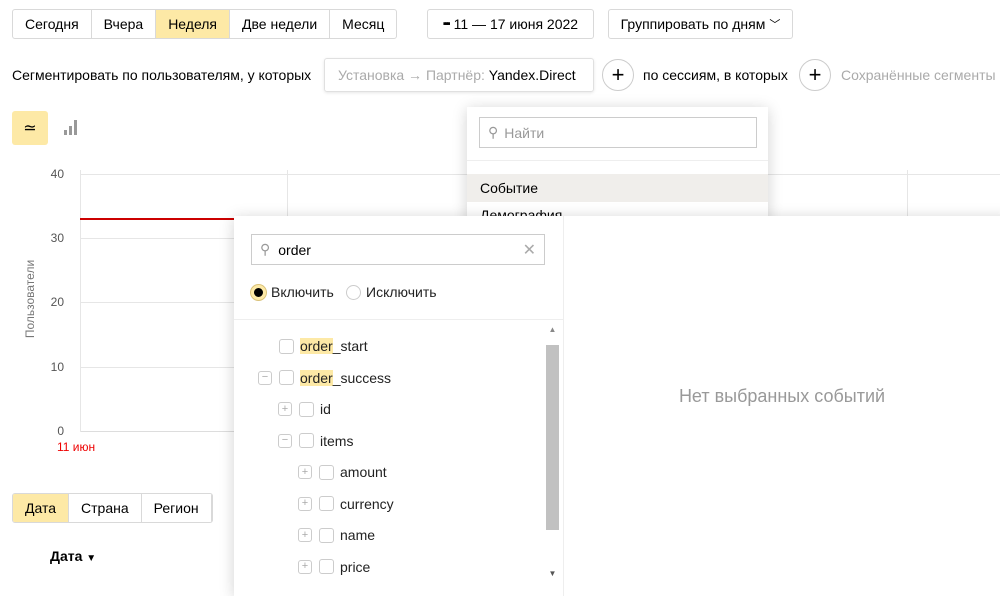  Describe the element at coordinates (325, 409) in the screenshot. I see `event-label: id` at that location.